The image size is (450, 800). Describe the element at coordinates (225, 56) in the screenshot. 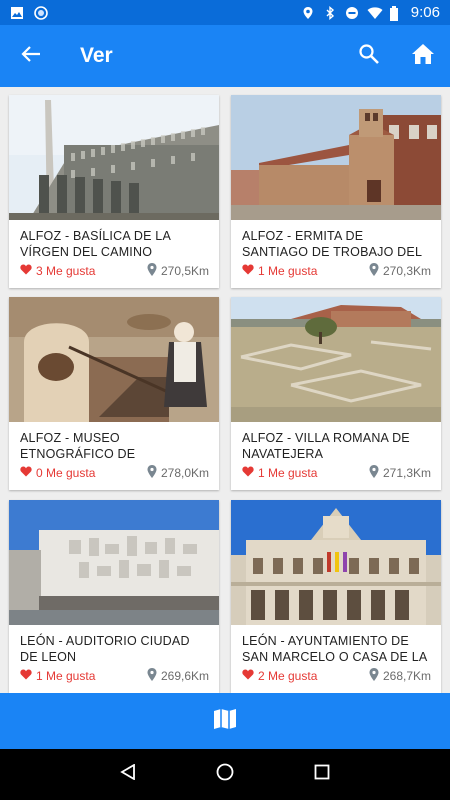

I see `app-bar: Ver` at that location.